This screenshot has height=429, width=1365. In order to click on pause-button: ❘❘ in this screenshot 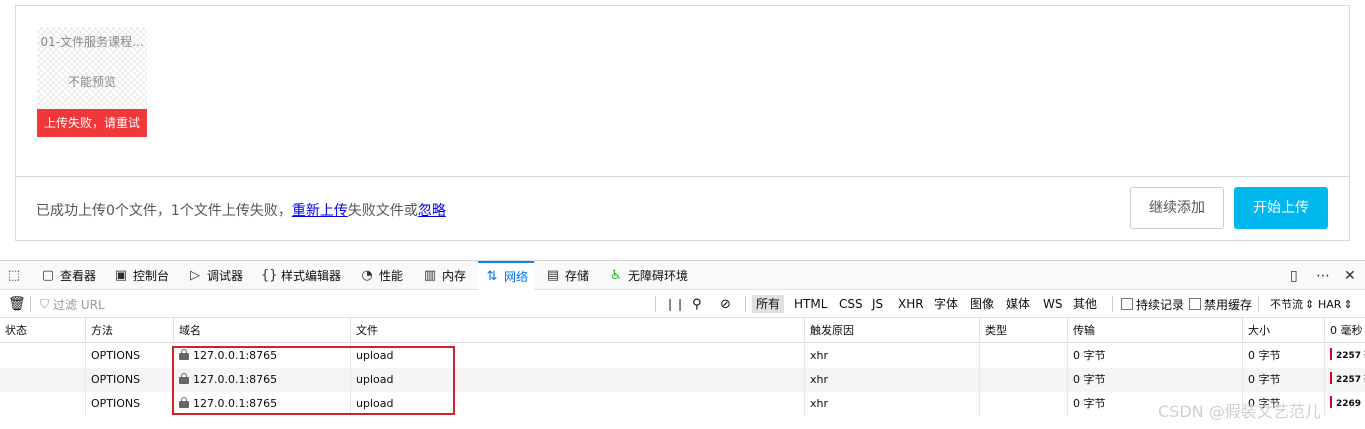, I will do `click(675, 304)`.